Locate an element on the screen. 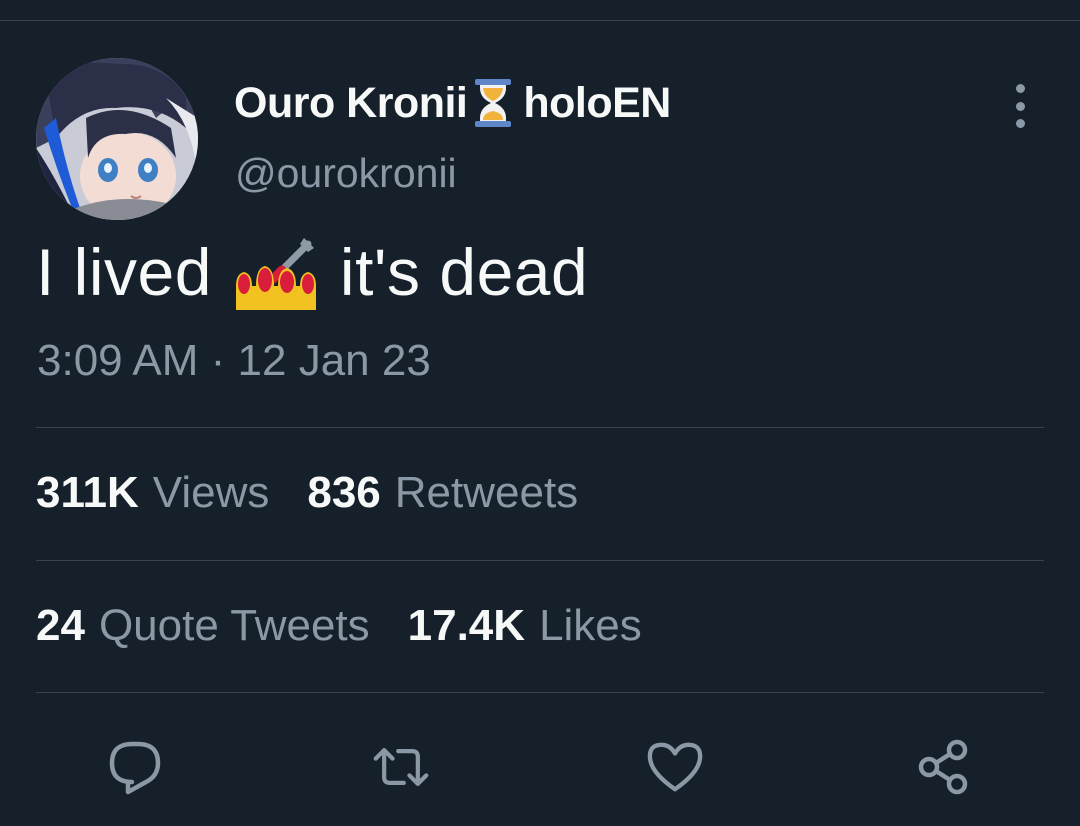  tweet-text: I lived it's dead is located at coordinates (312, 272).